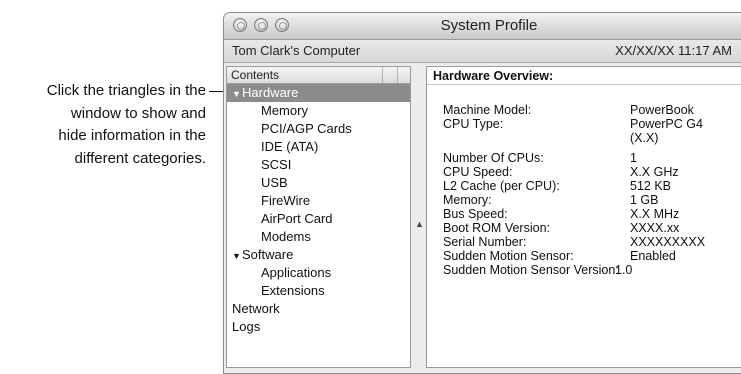 The width and height of the screenshot is (741, 374). I want to click on sidebar-item-label: Software, so click(268, 254).